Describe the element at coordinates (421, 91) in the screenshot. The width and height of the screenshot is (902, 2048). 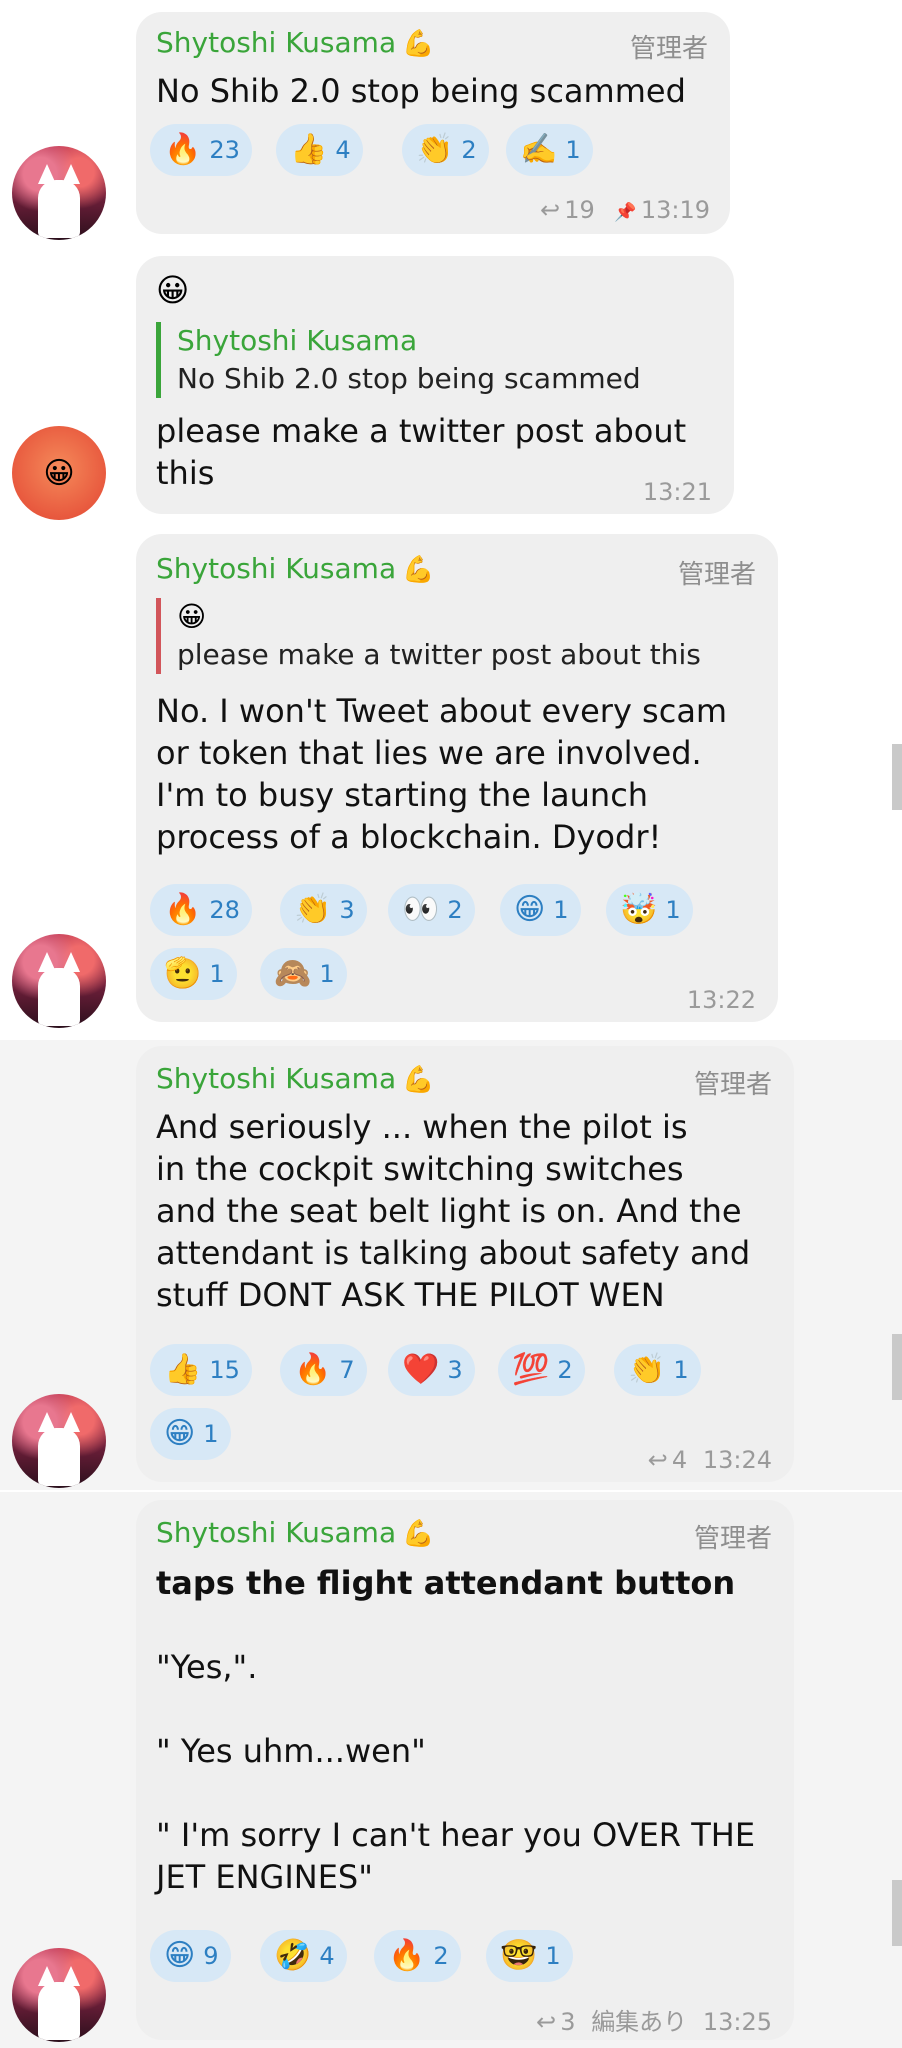
I see `message-text: No Shib 2.0 stop being scammed` at that location.